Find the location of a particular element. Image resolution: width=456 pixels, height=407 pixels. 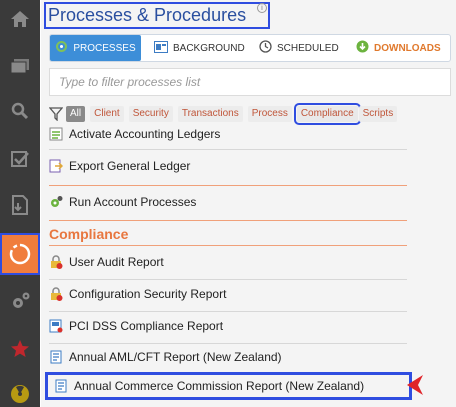

category-chip-scripts: Scripts is located at coordinates (378, 114).